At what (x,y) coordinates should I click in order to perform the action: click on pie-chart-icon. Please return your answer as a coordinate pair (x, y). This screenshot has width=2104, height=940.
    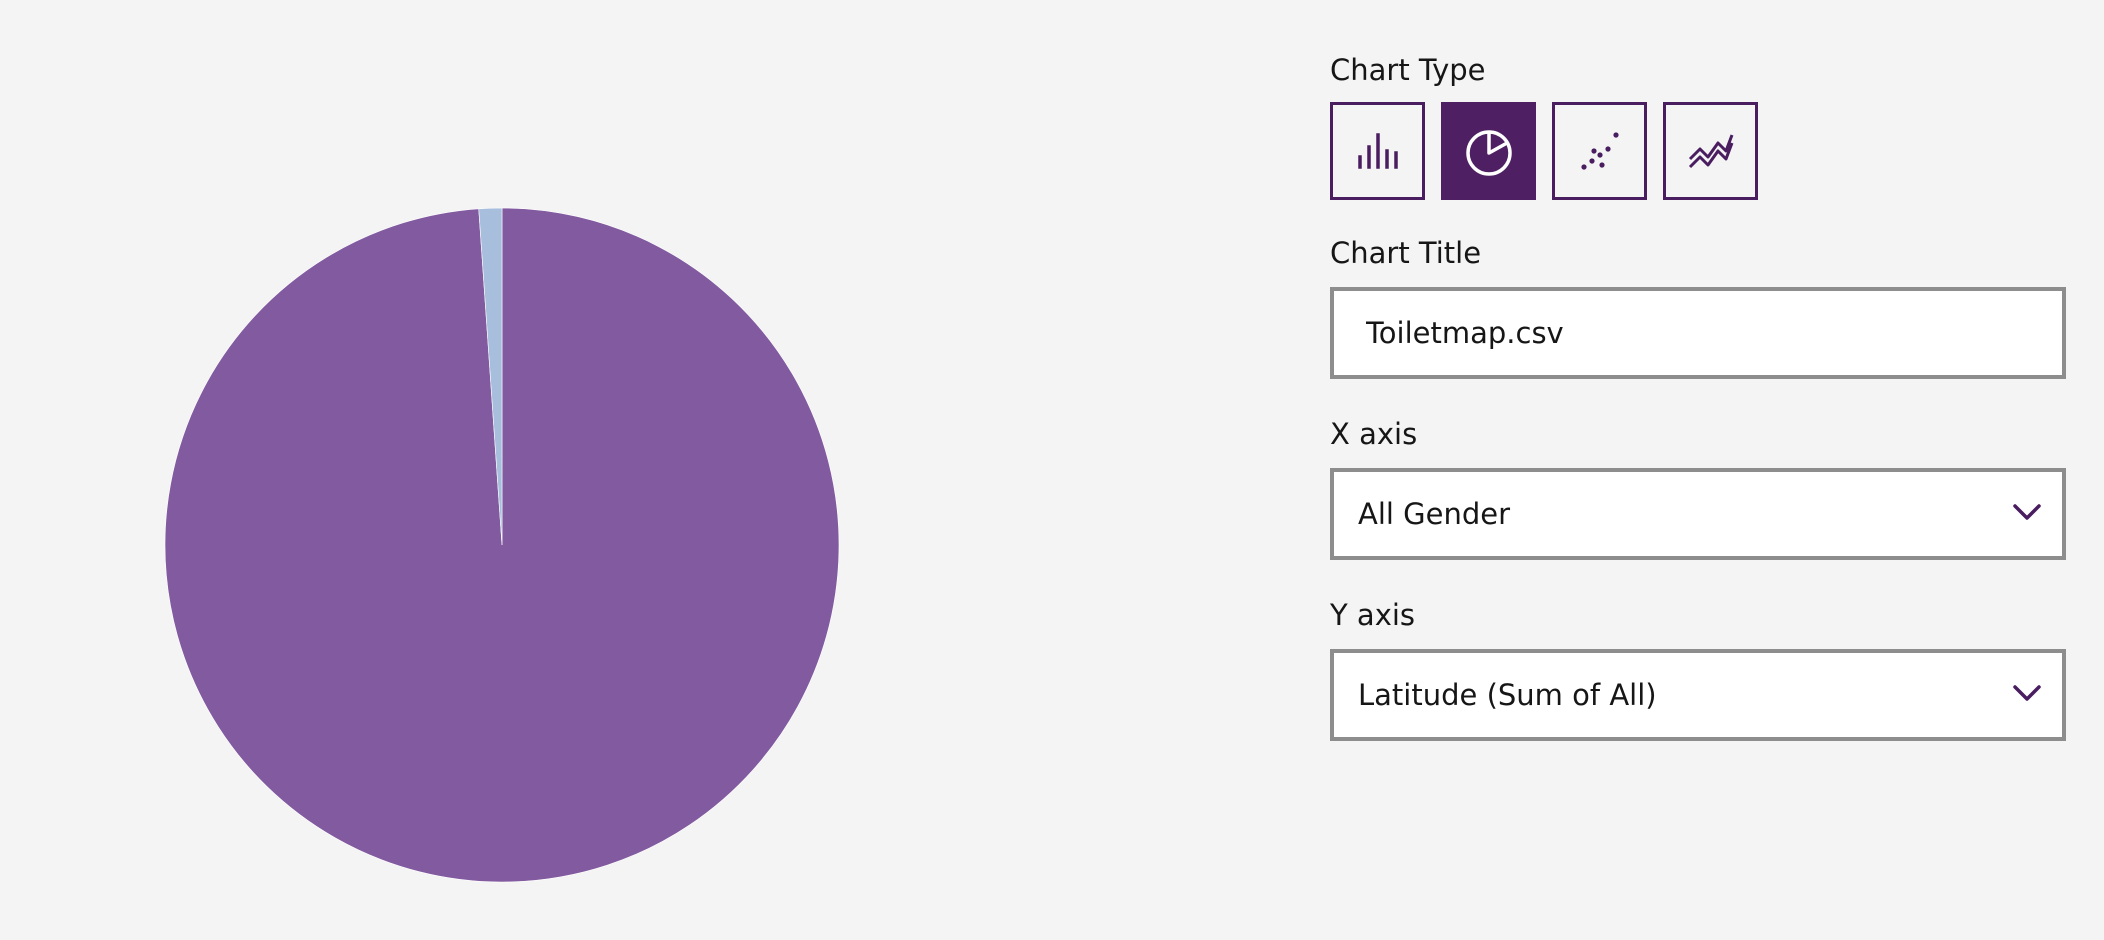
    Looking at the image, I should click on (1488, 153).